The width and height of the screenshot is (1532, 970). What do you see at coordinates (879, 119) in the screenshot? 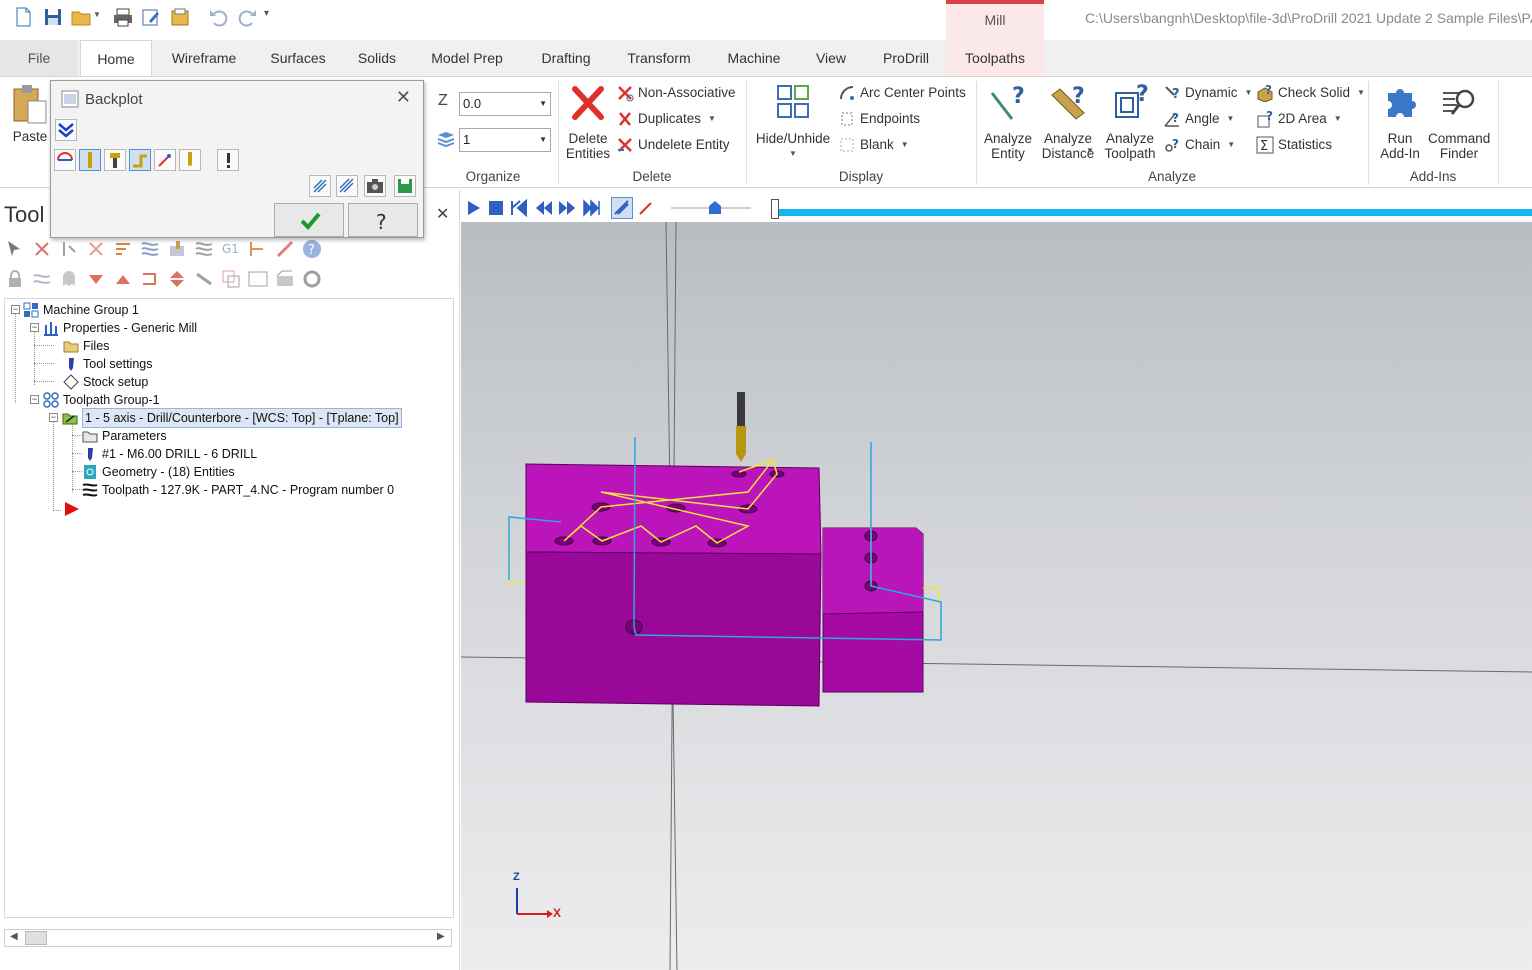
I see `endpoints-button: Endpoints` at bounding box center [879, 119].